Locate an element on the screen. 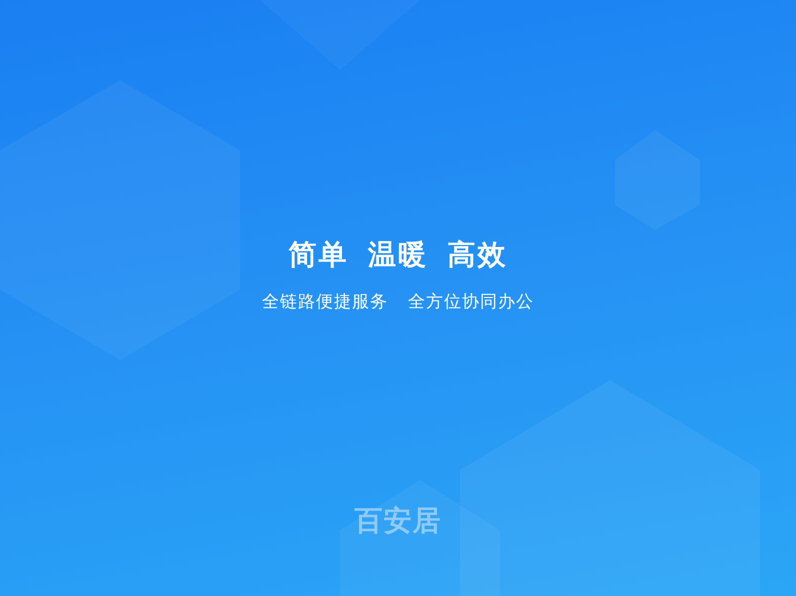 The height and width of the screenshot is (596, 796). slogan-title: 简单 温暖 高效 is located at coordinates (398, 255).